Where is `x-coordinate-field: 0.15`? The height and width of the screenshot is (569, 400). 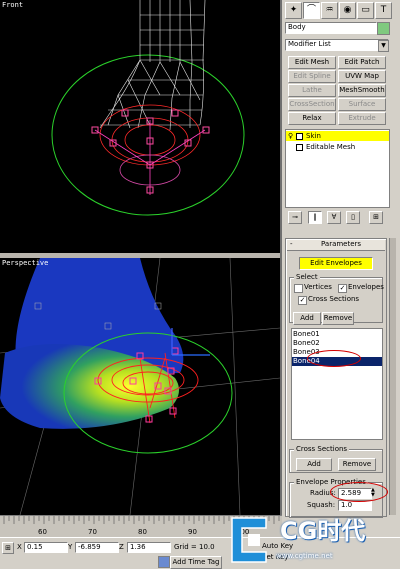
x-coordinate-field: 0.15 is located at coordinates (46, 547).